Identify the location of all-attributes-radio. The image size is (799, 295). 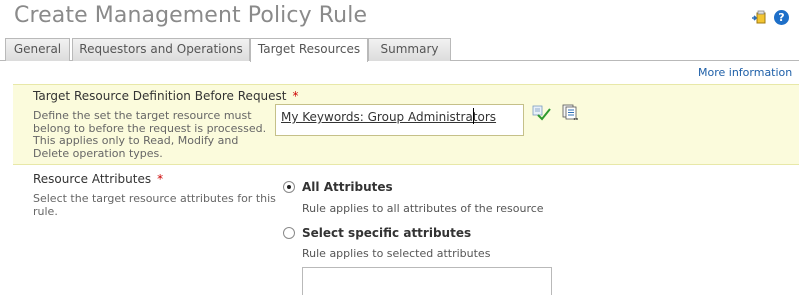
(289, 187).